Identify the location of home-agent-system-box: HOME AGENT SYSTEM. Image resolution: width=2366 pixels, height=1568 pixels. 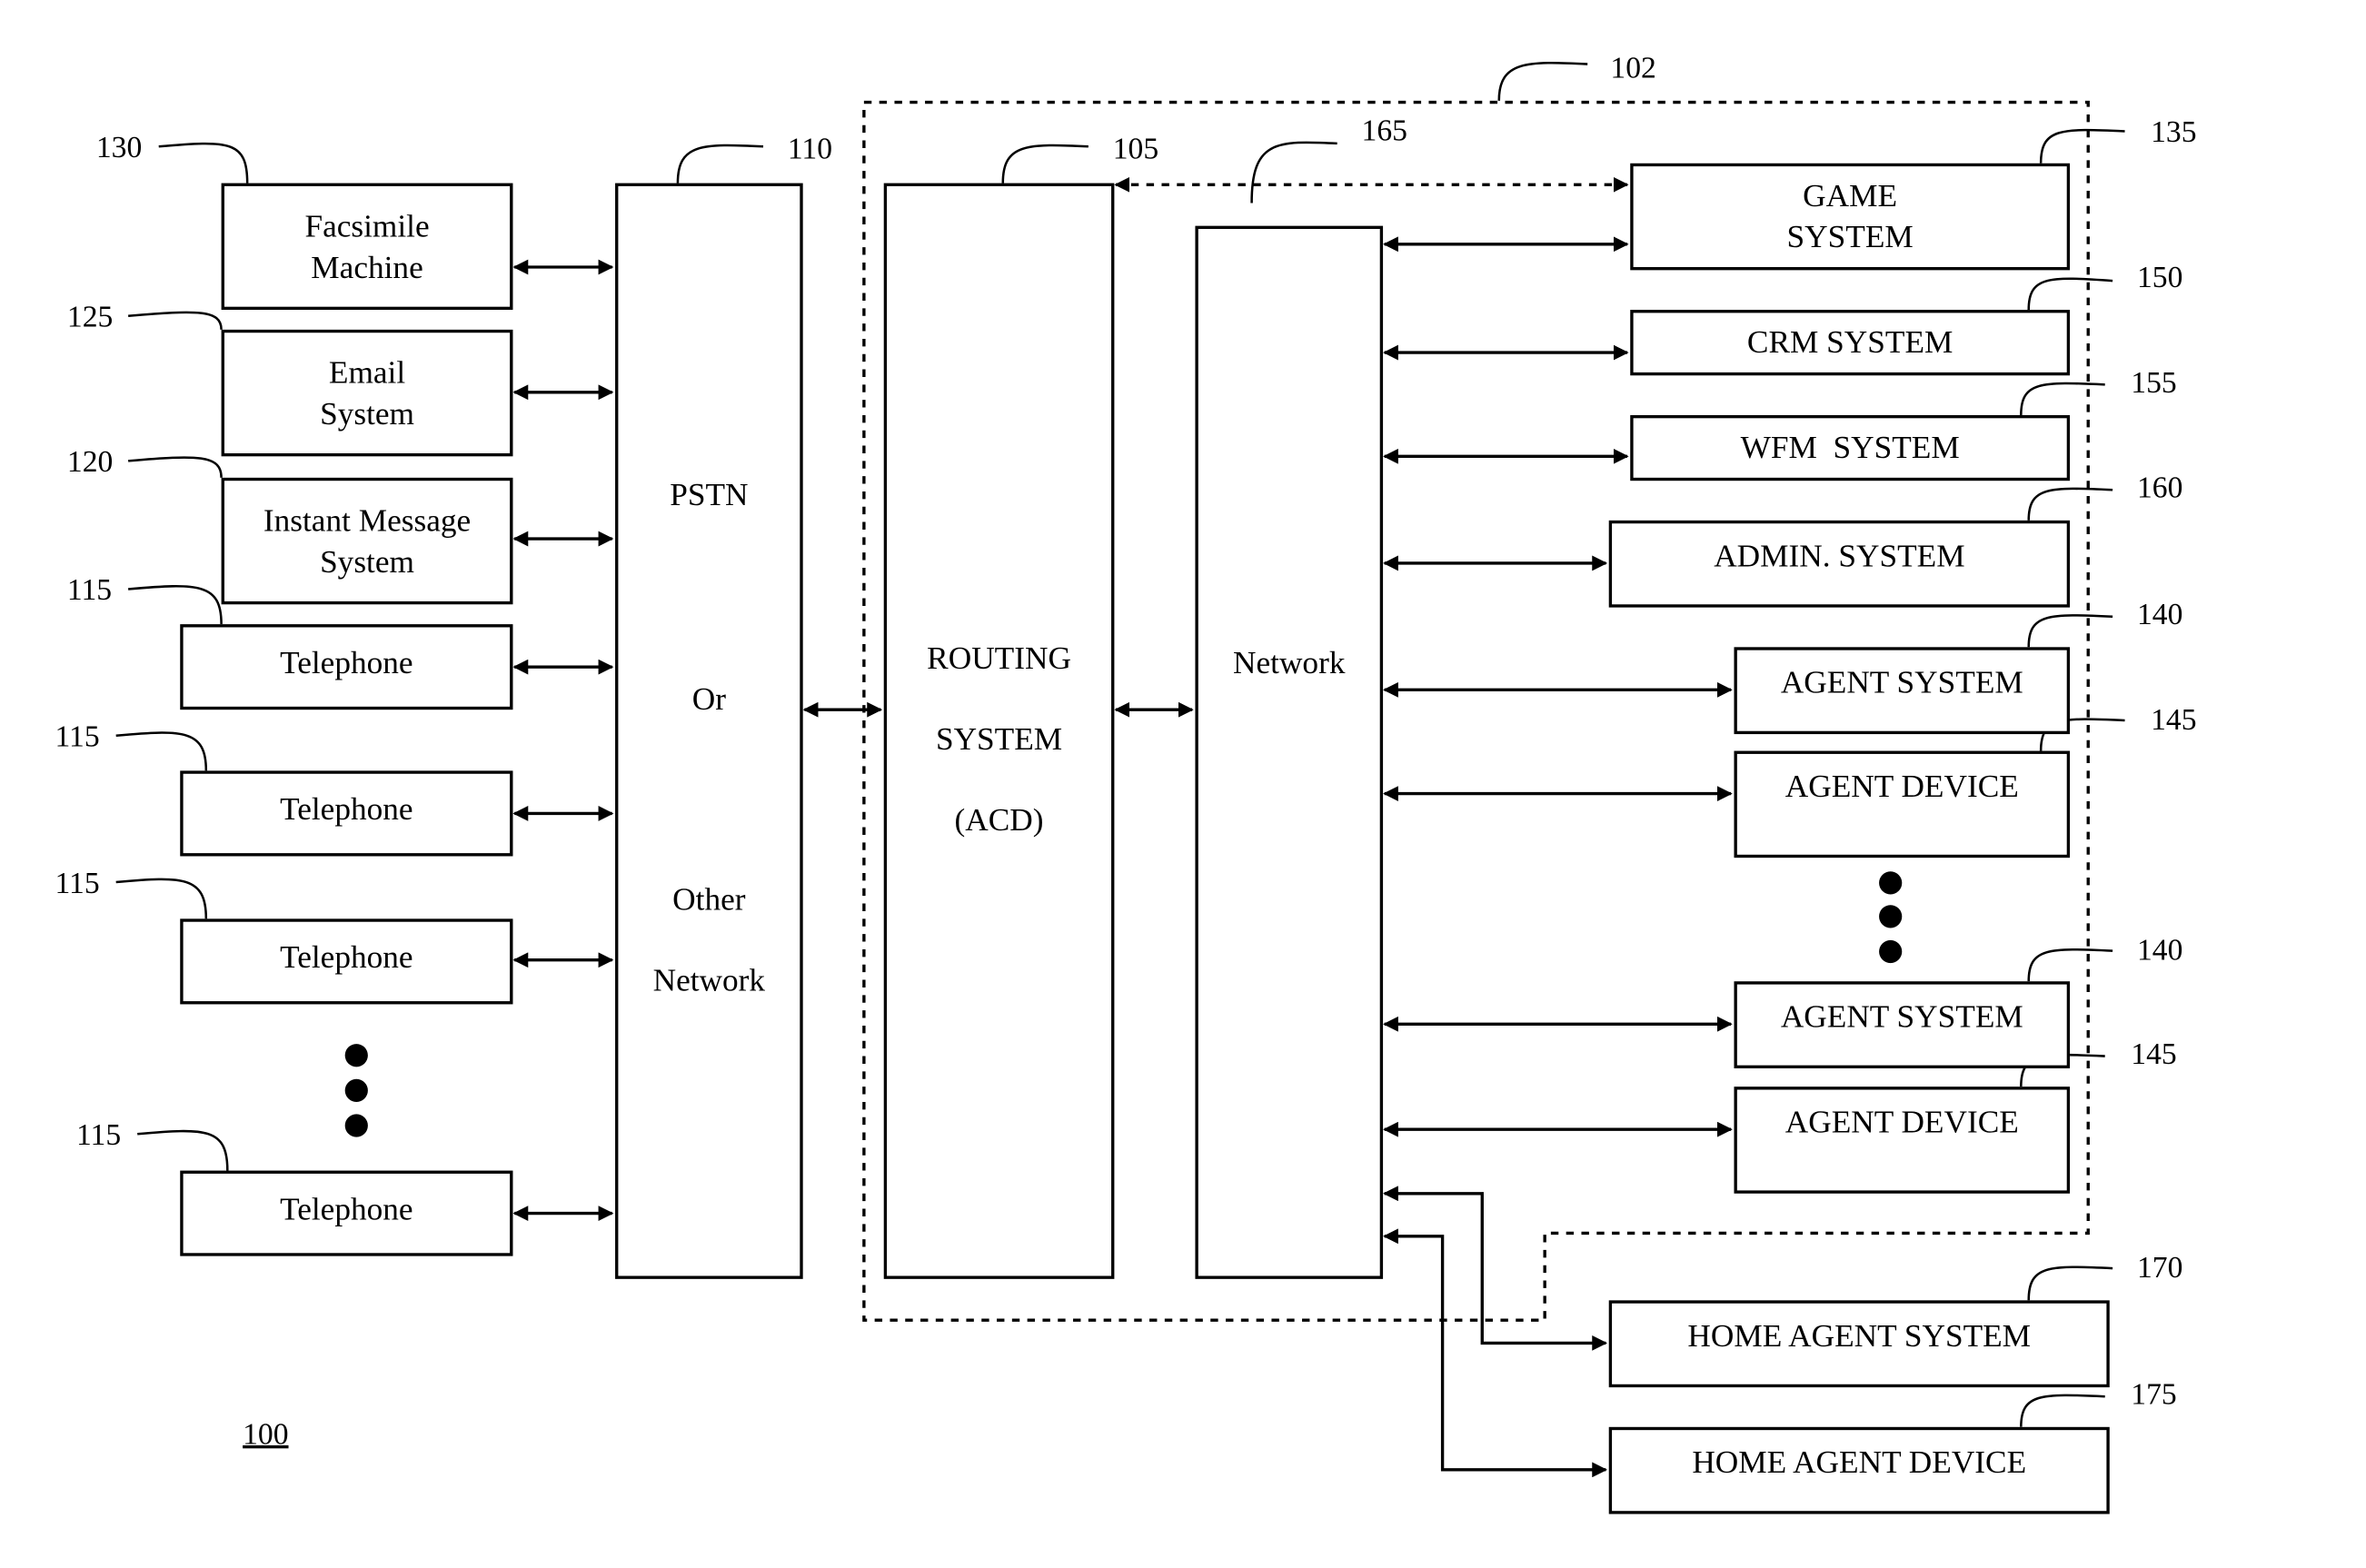
(1859, 1344).